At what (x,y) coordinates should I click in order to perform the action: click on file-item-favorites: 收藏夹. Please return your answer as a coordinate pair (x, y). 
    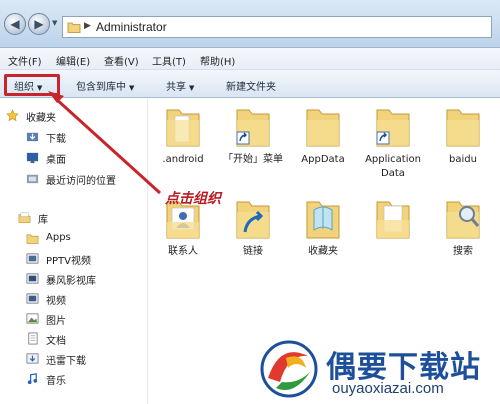
    Looking at the image, I should click on (323, 236).